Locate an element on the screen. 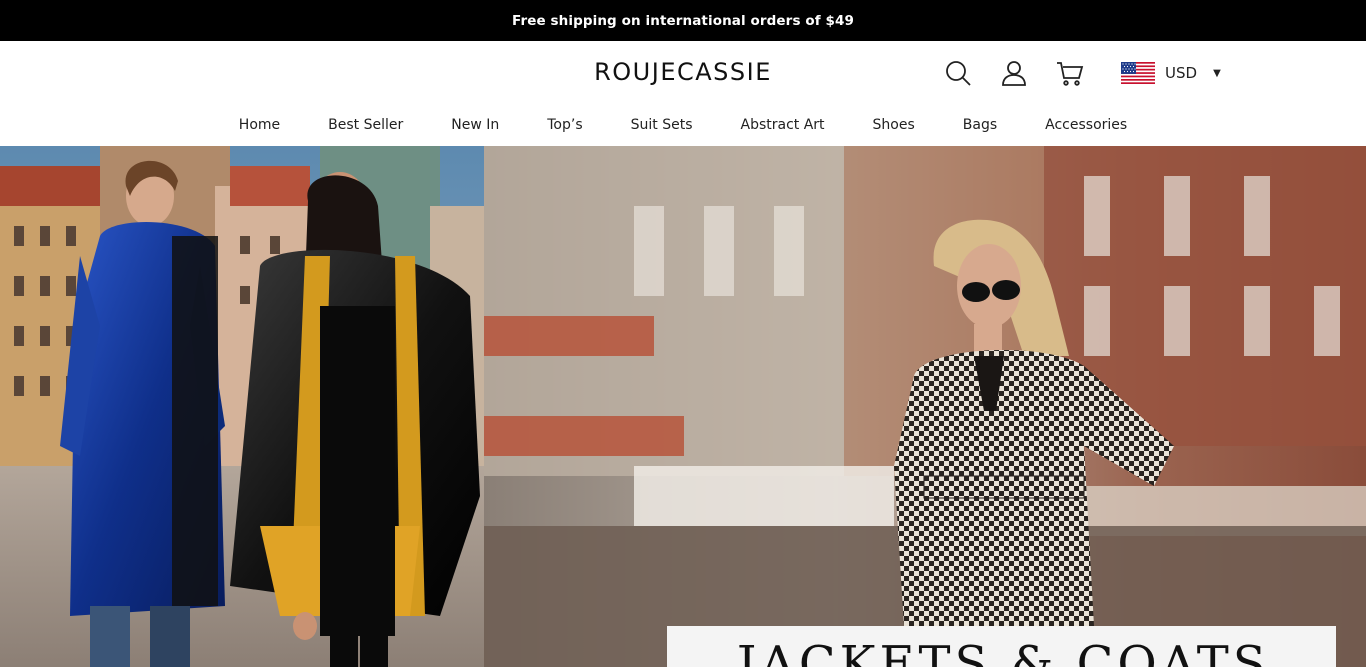 Image resolution: width=1366 pixels, height=667 pixels. collection-banner-card: JACKETS & COATS is located at coordinates (1001, 646).